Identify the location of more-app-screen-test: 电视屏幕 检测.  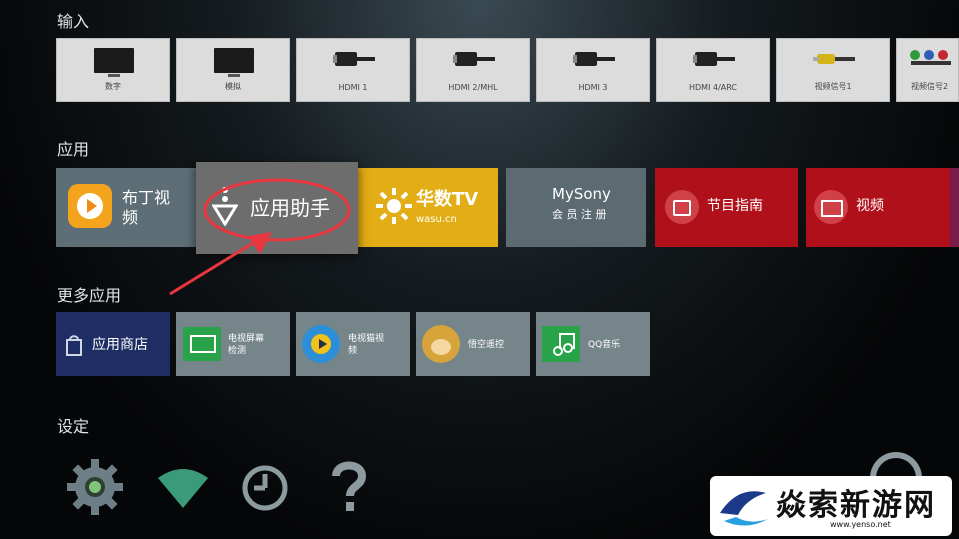
(233, 344).